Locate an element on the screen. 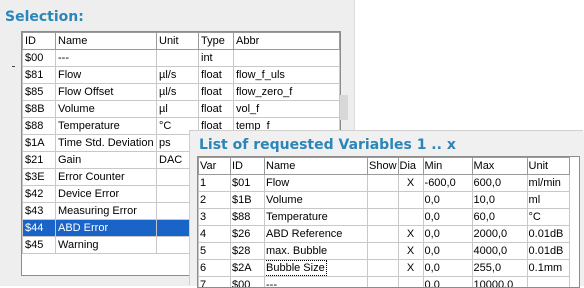 The height and width of the screenshot is (288, 584). cell-id: $28 is located at coordinates (248, 251).